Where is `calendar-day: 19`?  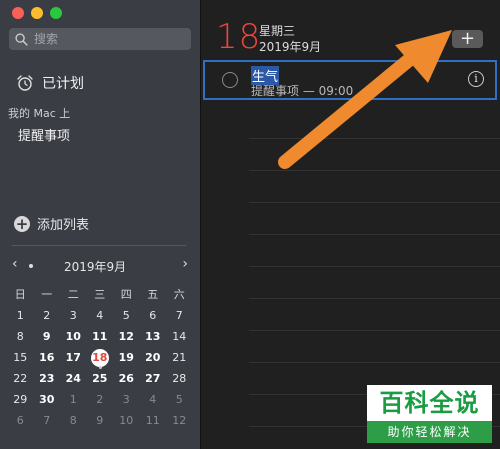
calendar-day: 19 is located at coordinates (126, 357).